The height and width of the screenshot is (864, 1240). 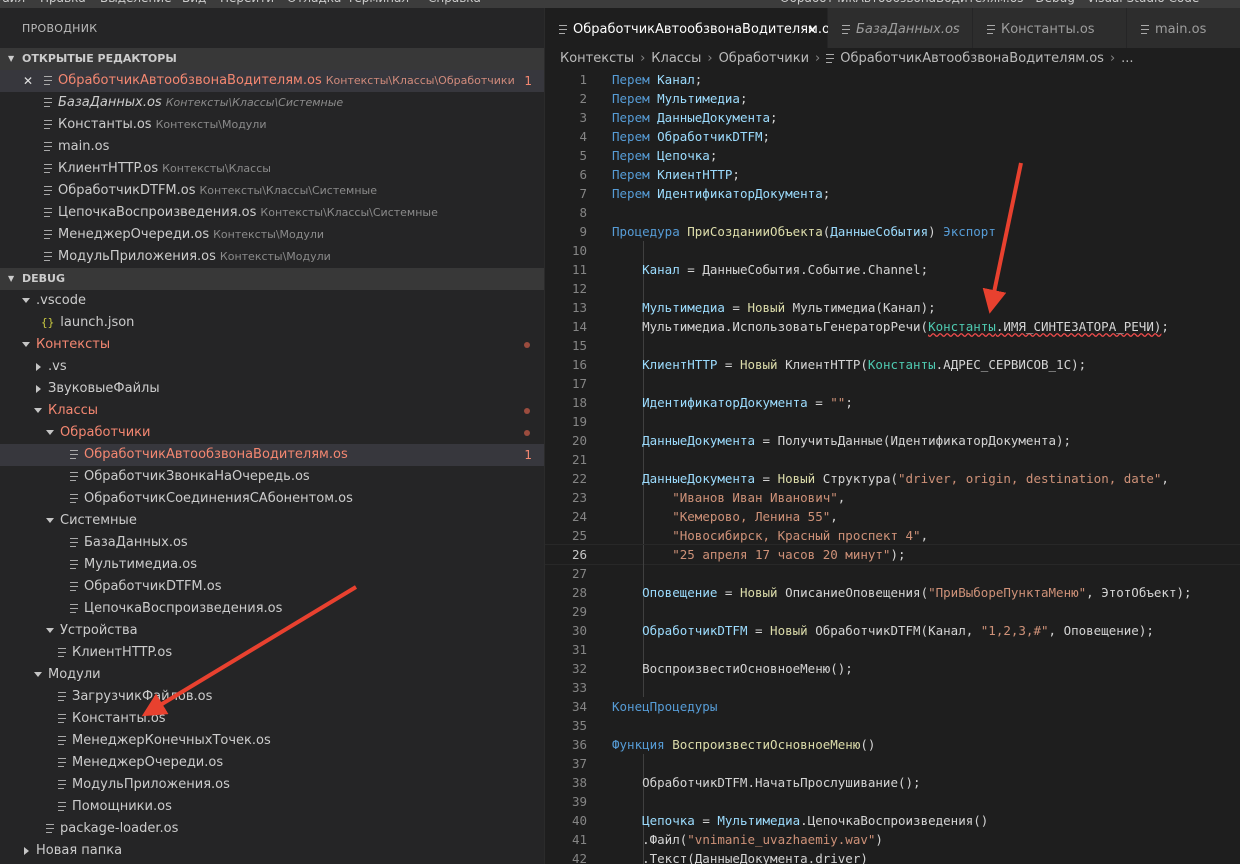 What do you see at coordinates (597, 59) in the screenshot?
I see `breadcrumb-item: Контексты` at bounding box center [597, 59].